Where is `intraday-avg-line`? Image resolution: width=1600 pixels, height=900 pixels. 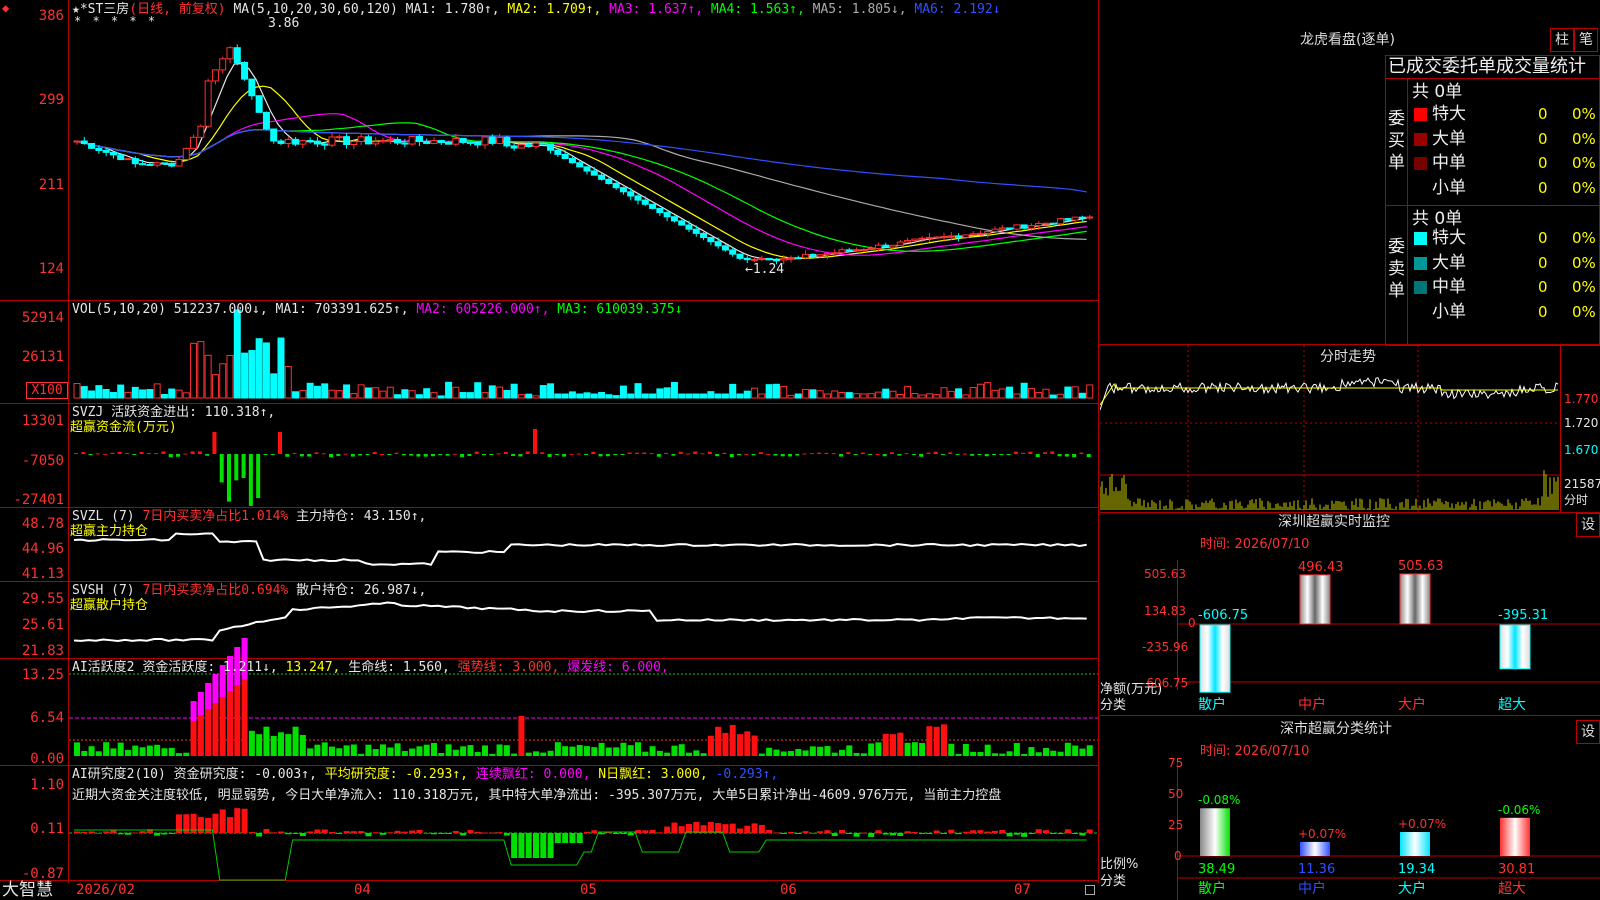 intraday-avg-line is located at coordinates (1329, 394).